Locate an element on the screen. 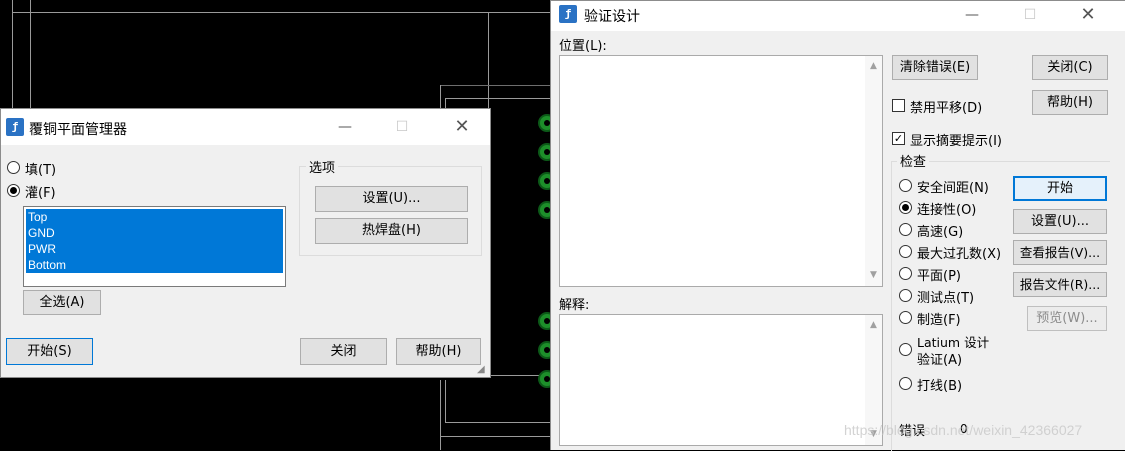  check-label-max-vias: 最大过孔数(X) is located at coordinates (959, 252).